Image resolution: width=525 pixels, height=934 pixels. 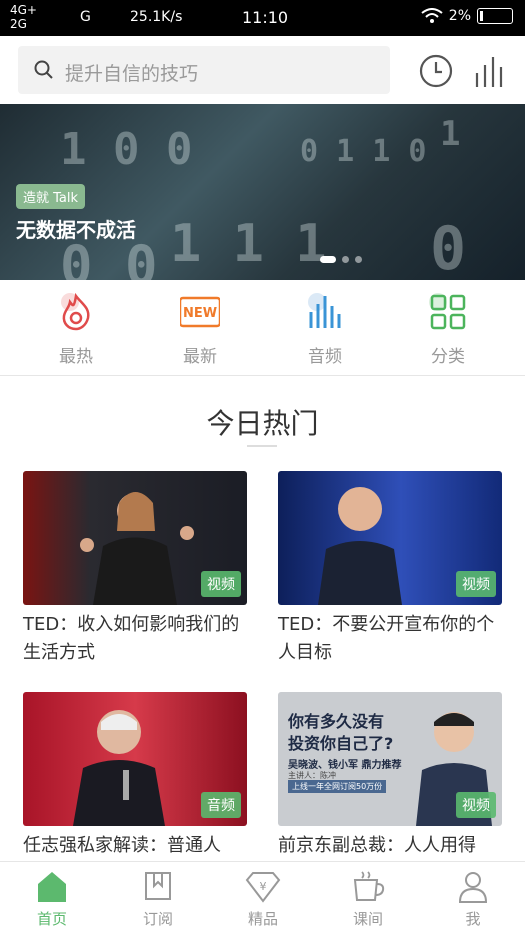 I want to click on quicknav-category: 分类, so click(x=448, y=329).